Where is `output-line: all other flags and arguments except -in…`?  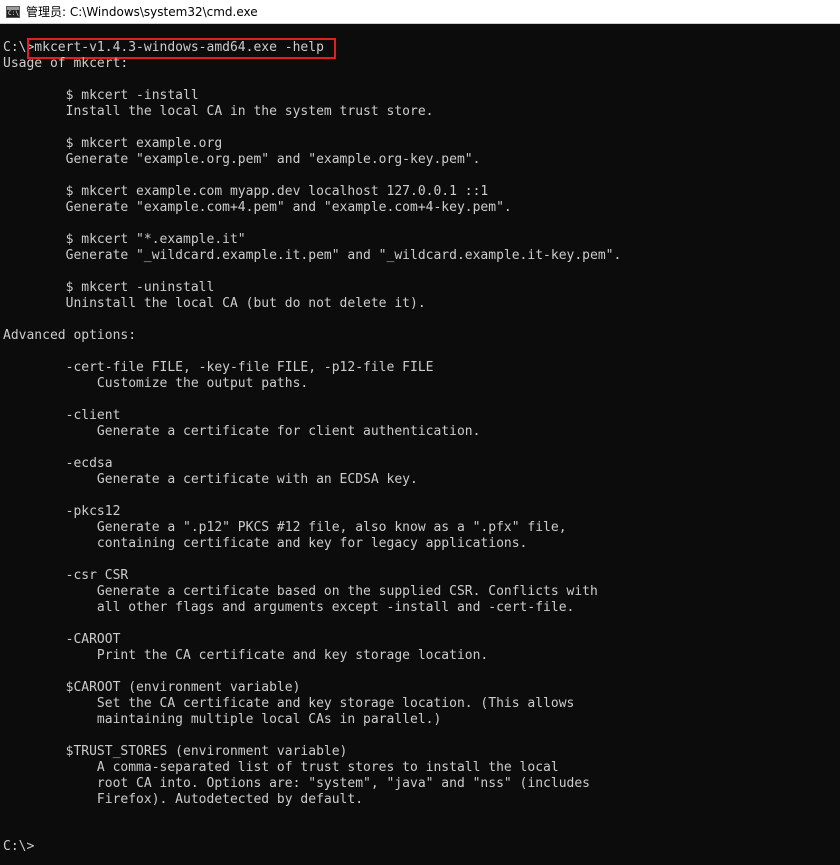
output-line: all other flags and arguments except -in… is located at coordinates (289, 607).